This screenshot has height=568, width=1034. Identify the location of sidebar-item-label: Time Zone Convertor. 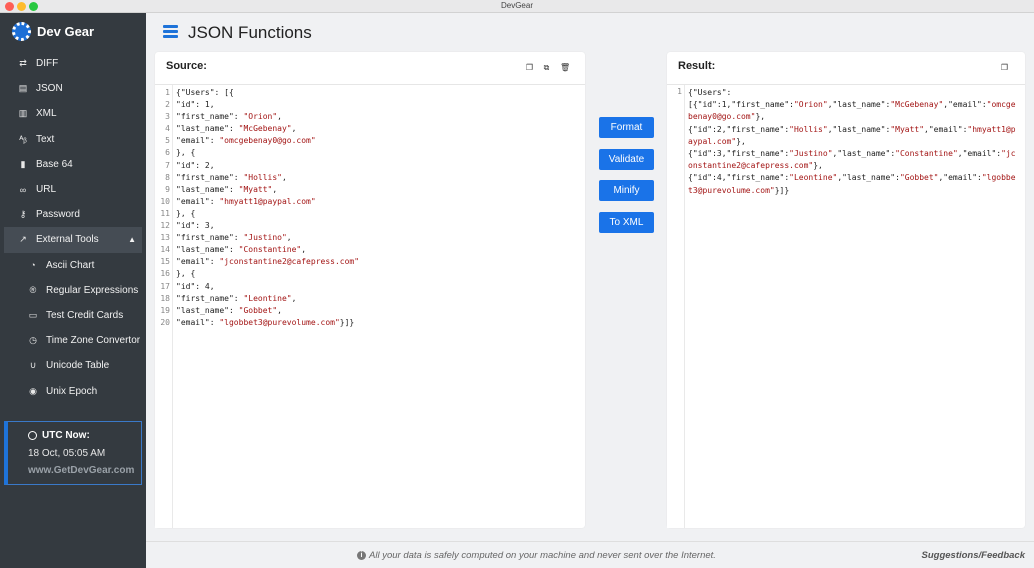
(93, 341).